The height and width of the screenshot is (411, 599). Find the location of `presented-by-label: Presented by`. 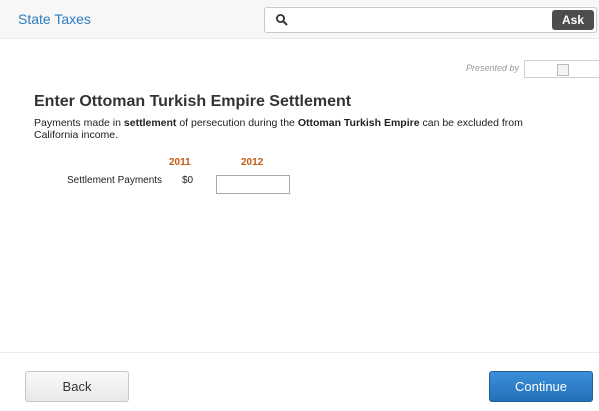

presented-by-label: Presented by is located at coordinates (493, 68).